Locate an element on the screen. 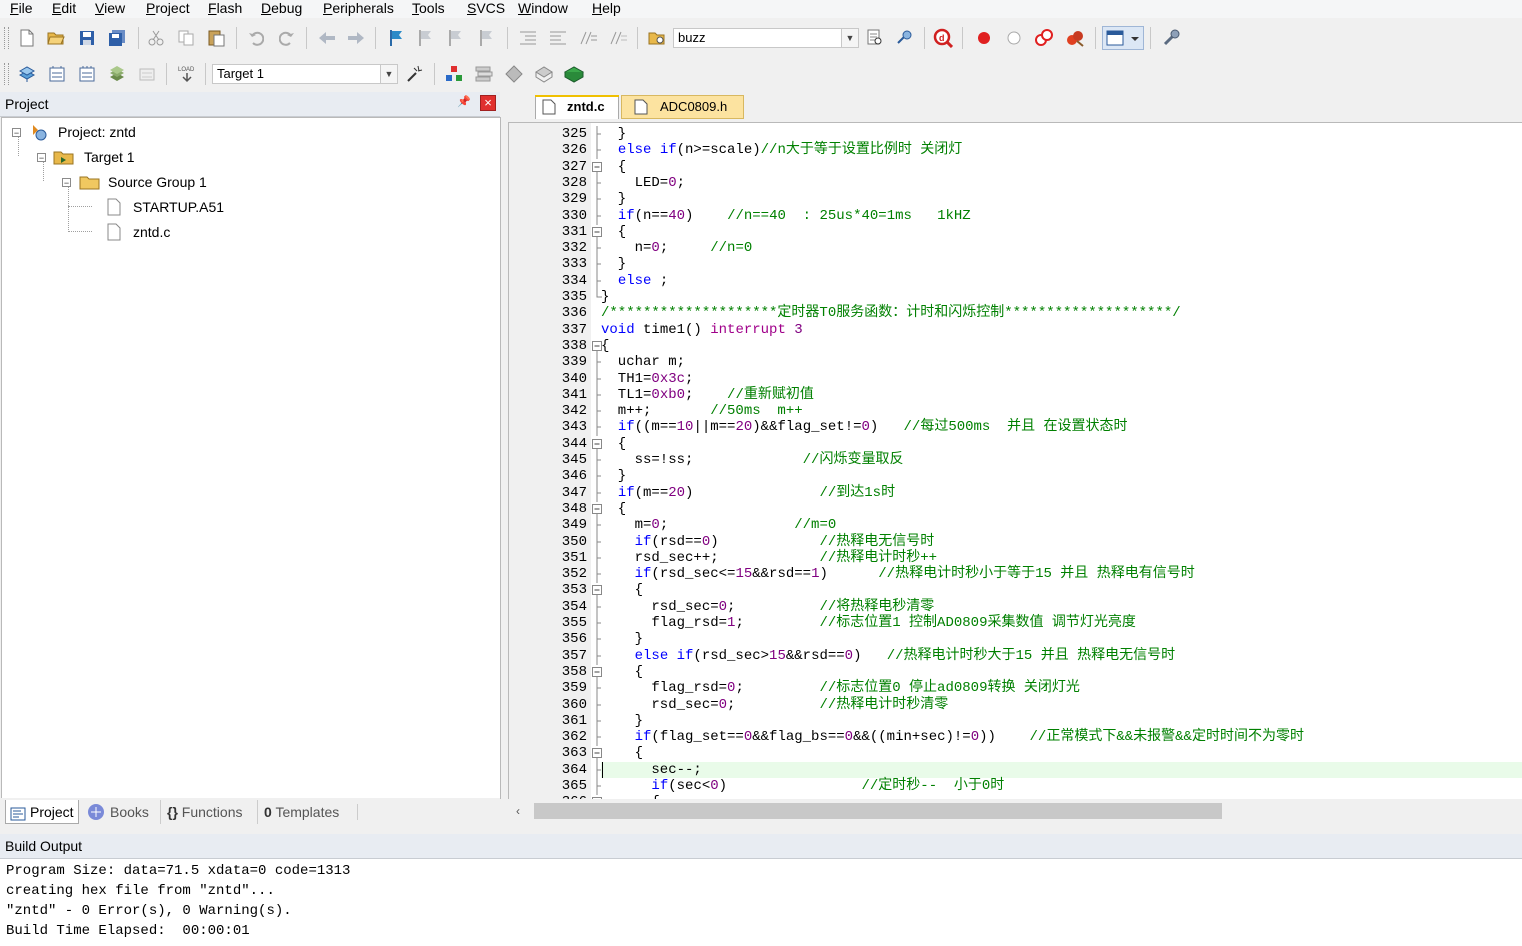 This screenshot has width=1522, height=946. code-line: { is located at coordinates (622, 590).